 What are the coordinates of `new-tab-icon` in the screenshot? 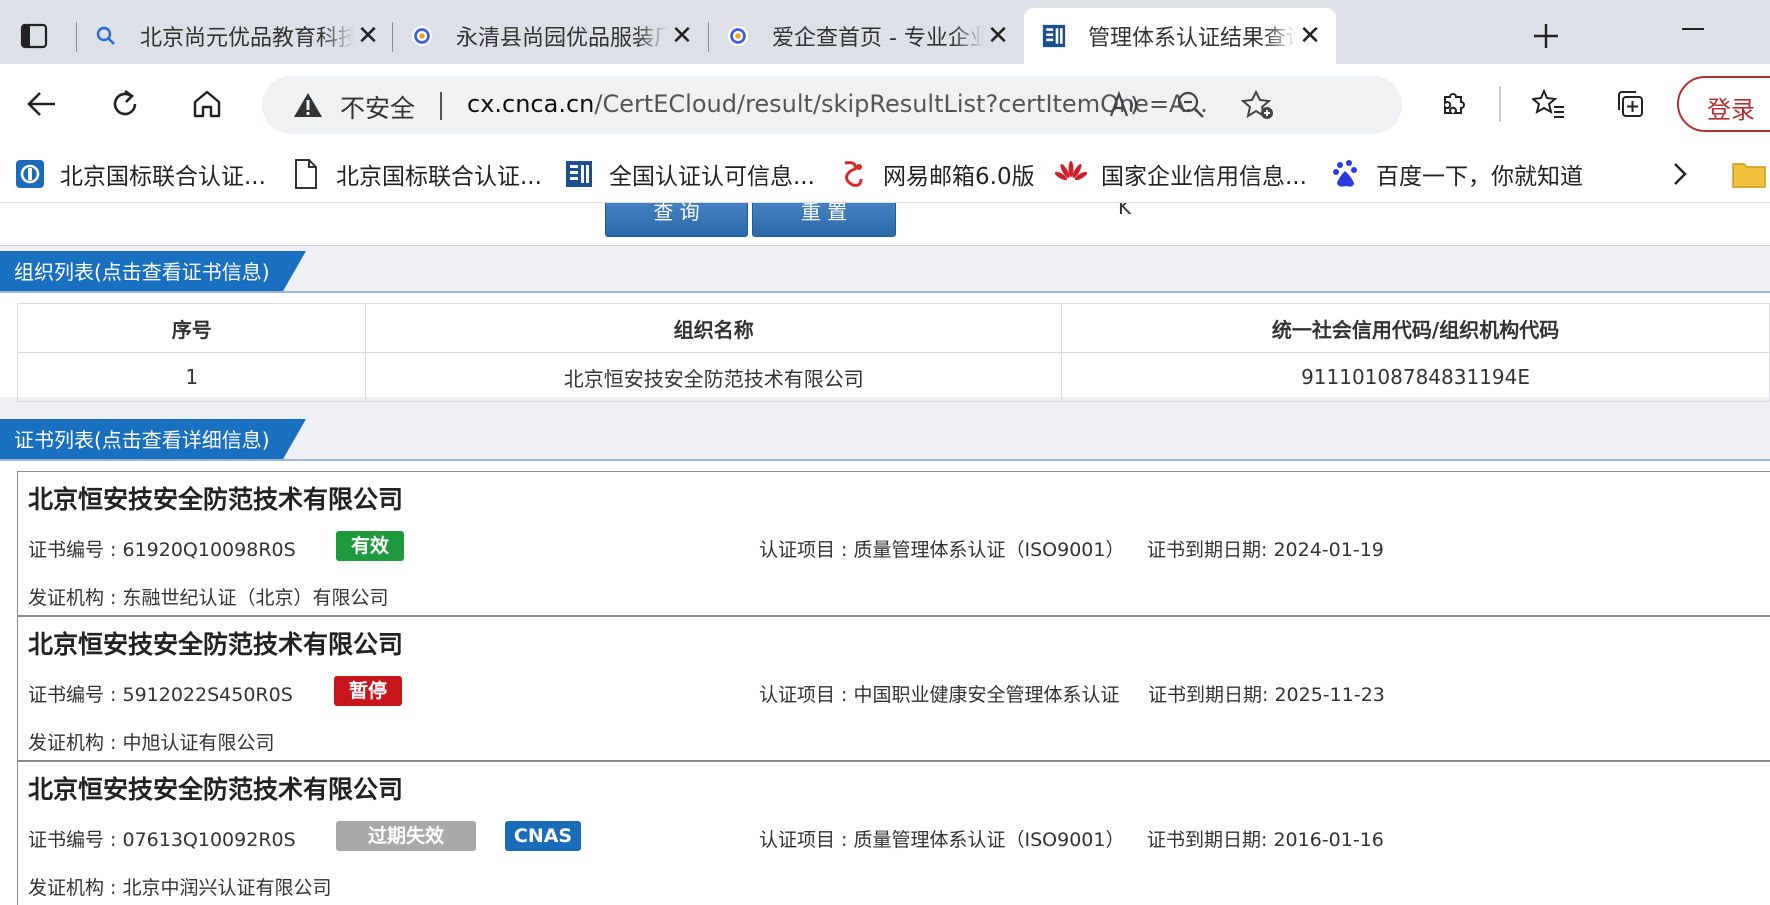 It's located at (1546, 36).